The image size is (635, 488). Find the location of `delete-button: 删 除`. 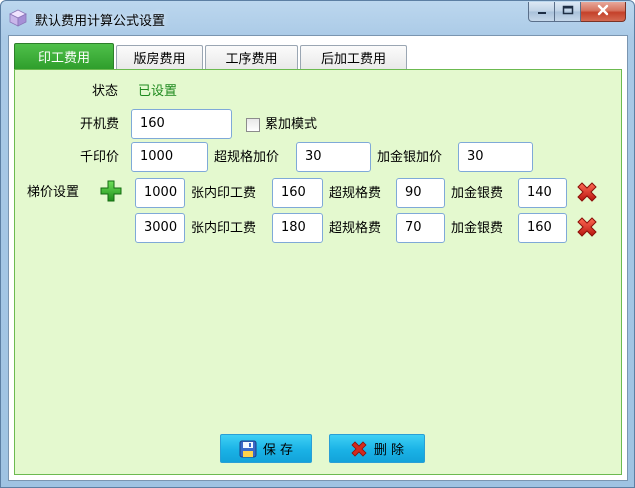

delete-button: 删 除 is located at coordinates (377, 448).